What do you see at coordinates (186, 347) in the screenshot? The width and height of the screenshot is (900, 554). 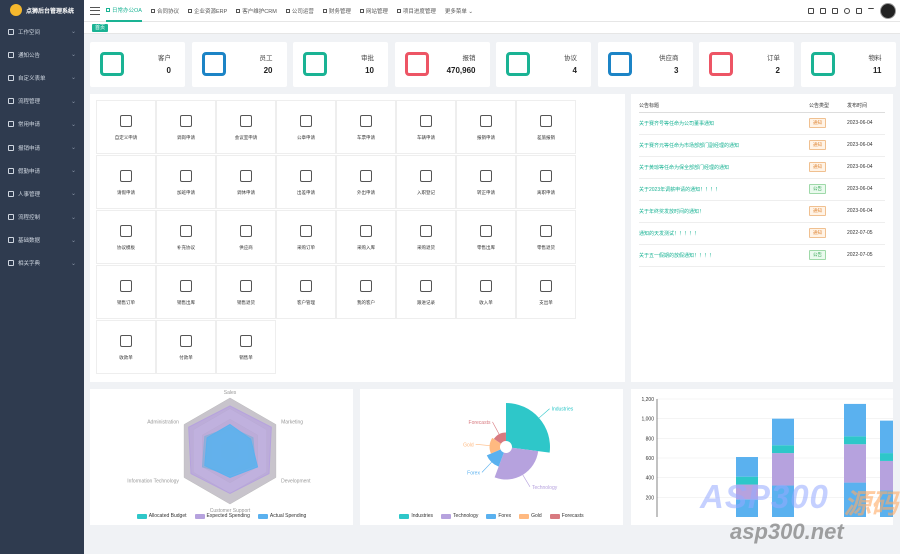 I see `app-shortcut: 付款单` at bounding box center [186, 347].